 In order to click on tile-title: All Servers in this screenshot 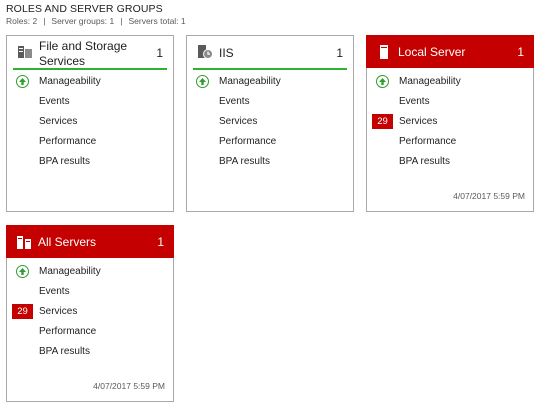, I will do `click(67, 242)`.